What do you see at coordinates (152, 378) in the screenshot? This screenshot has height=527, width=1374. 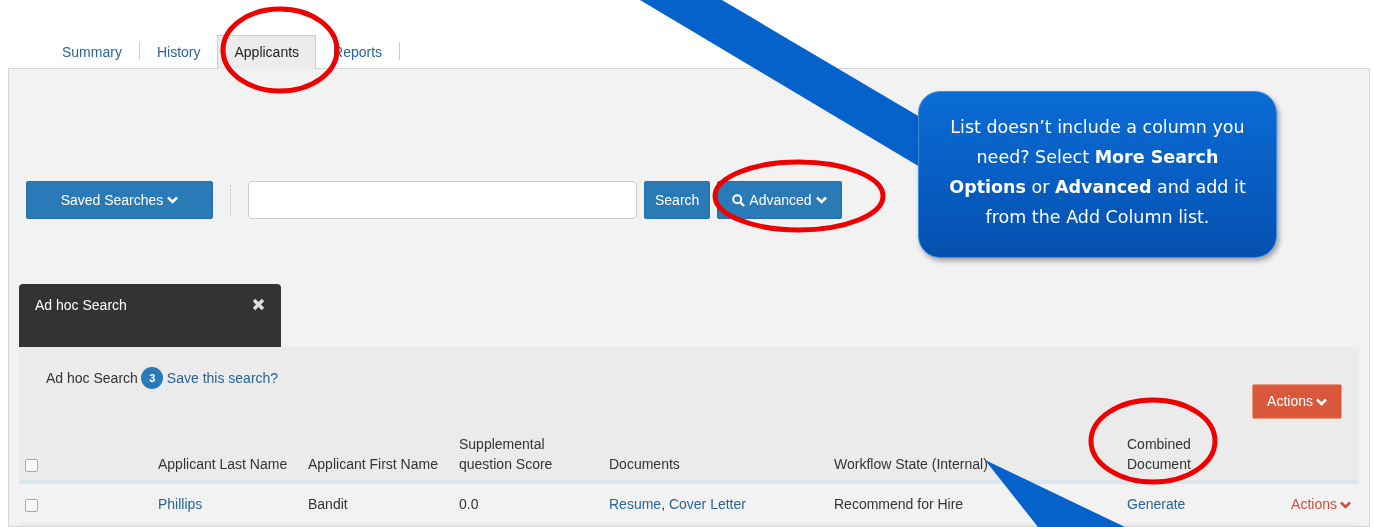 I see `count-badge: 3` at bounding box center [152, 378].